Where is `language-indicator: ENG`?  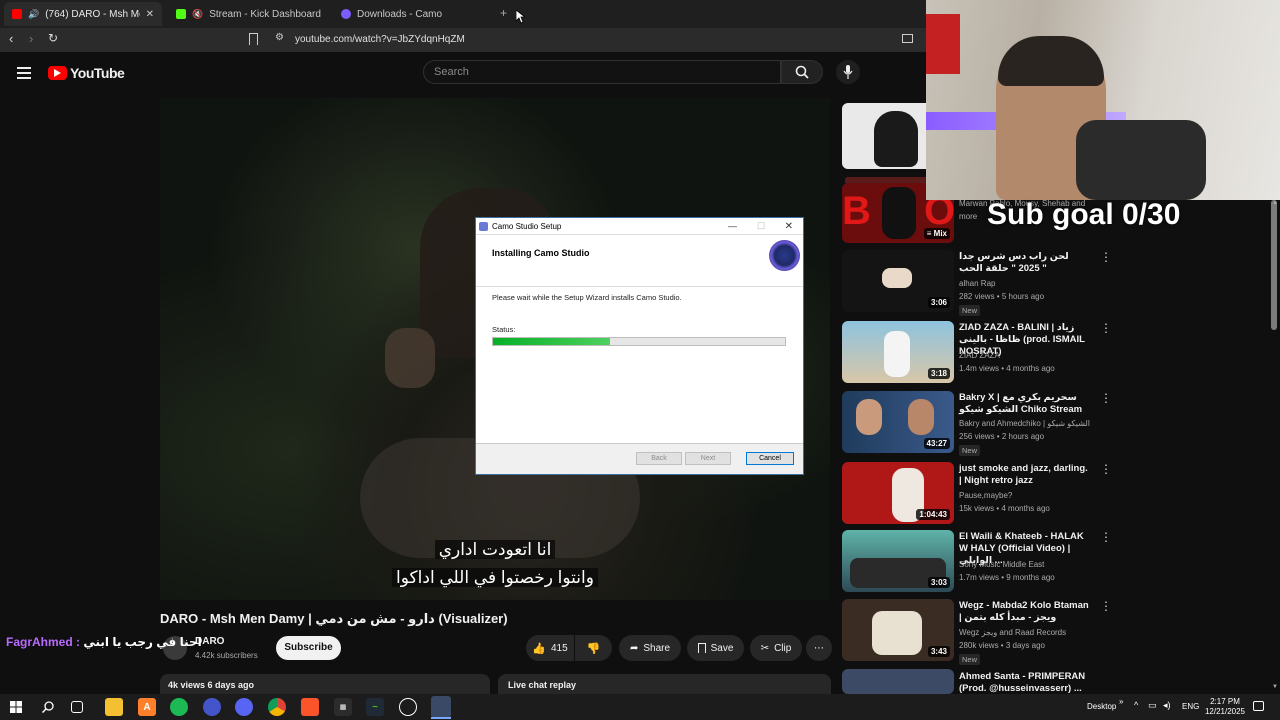
language-indicator: ENG is located at coordinates (1190, 706).